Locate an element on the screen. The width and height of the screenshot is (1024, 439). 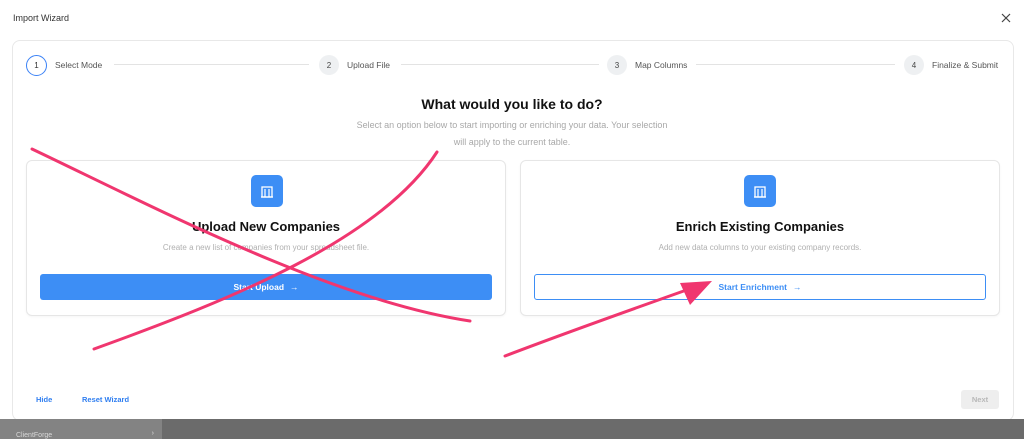
start-upload-button: Start Upload → is located at coordinates (266, 287).